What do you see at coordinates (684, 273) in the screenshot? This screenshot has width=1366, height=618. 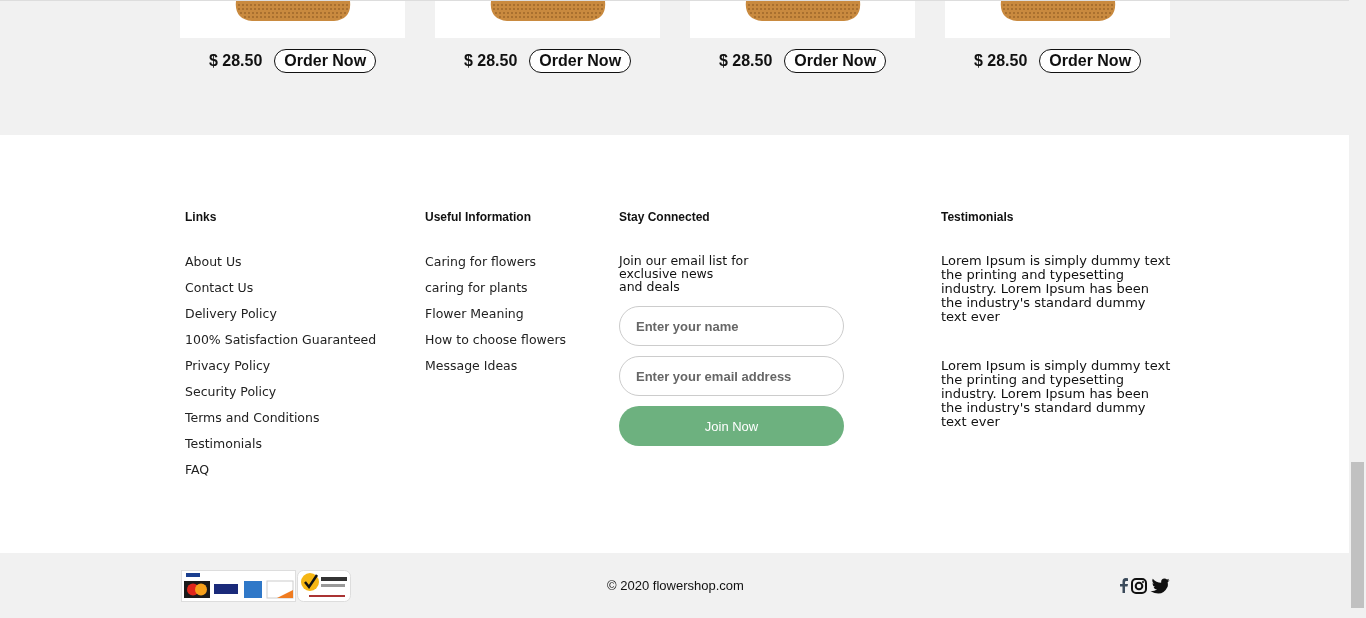 I see `signup-text: Join our email list for exclusive news and deals` at bounding box center [684, 273].